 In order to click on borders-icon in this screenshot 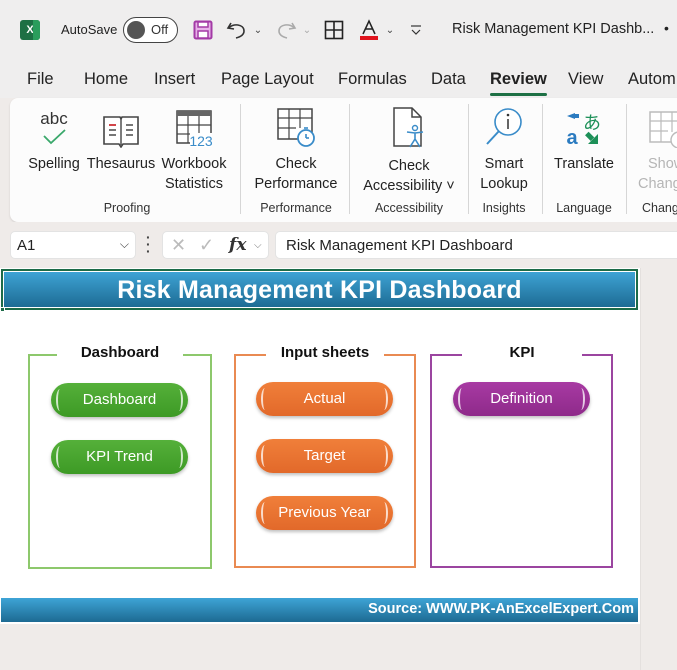, I will do `click(334, 30)`.